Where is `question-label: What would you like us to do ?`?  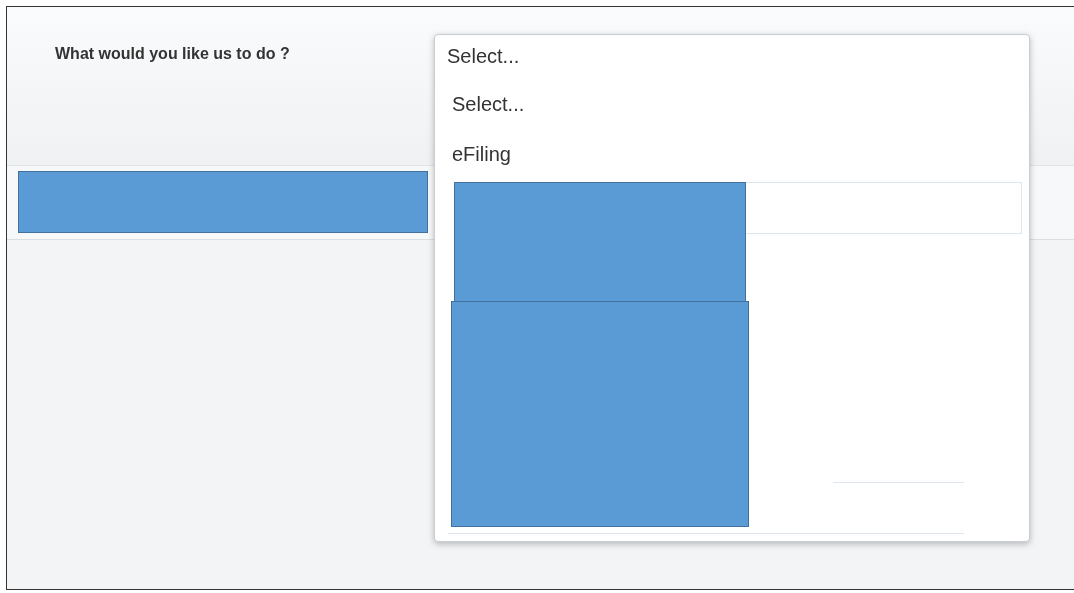 question-label: What would you like us to do ? is located at coordinates (172, 53).